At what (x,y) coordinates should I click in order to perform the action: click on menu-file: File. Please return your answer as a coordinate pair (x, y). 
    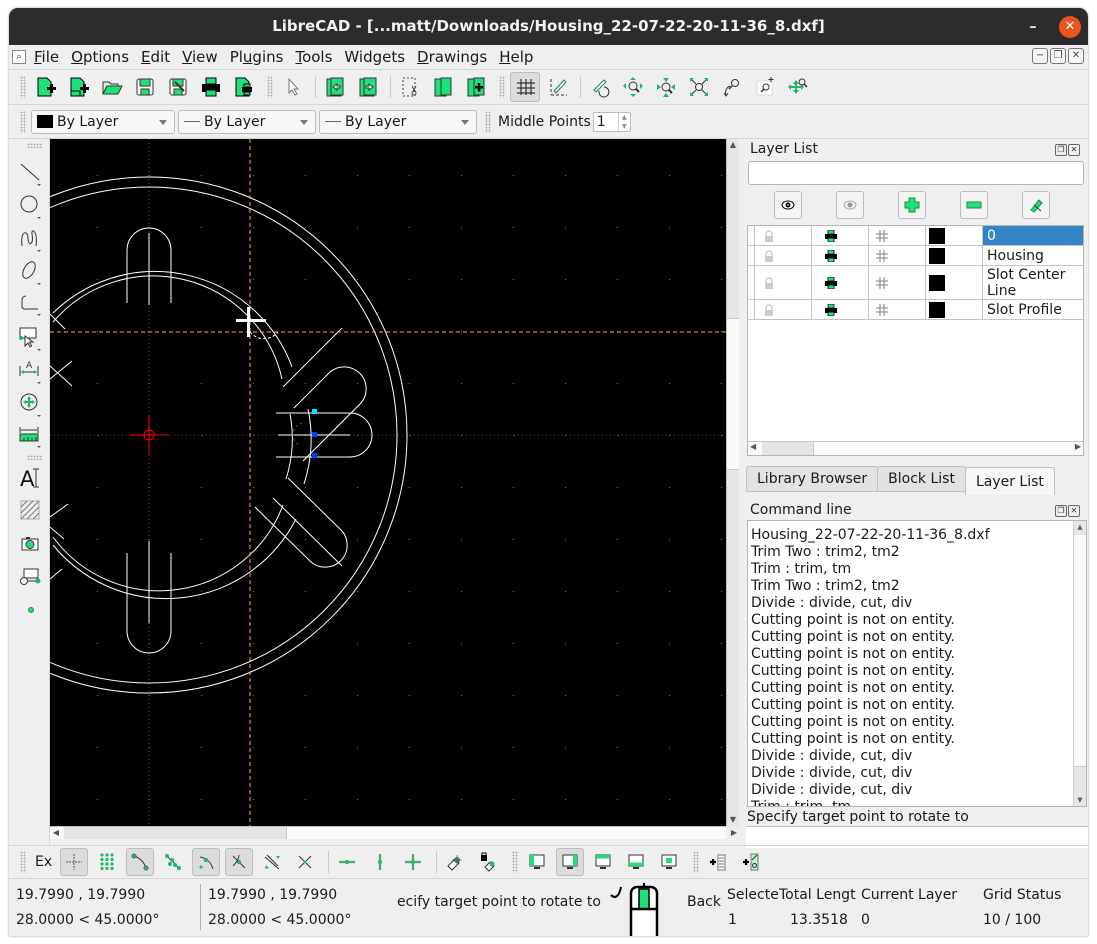
    Looking at the image, I should click on (46, 57).